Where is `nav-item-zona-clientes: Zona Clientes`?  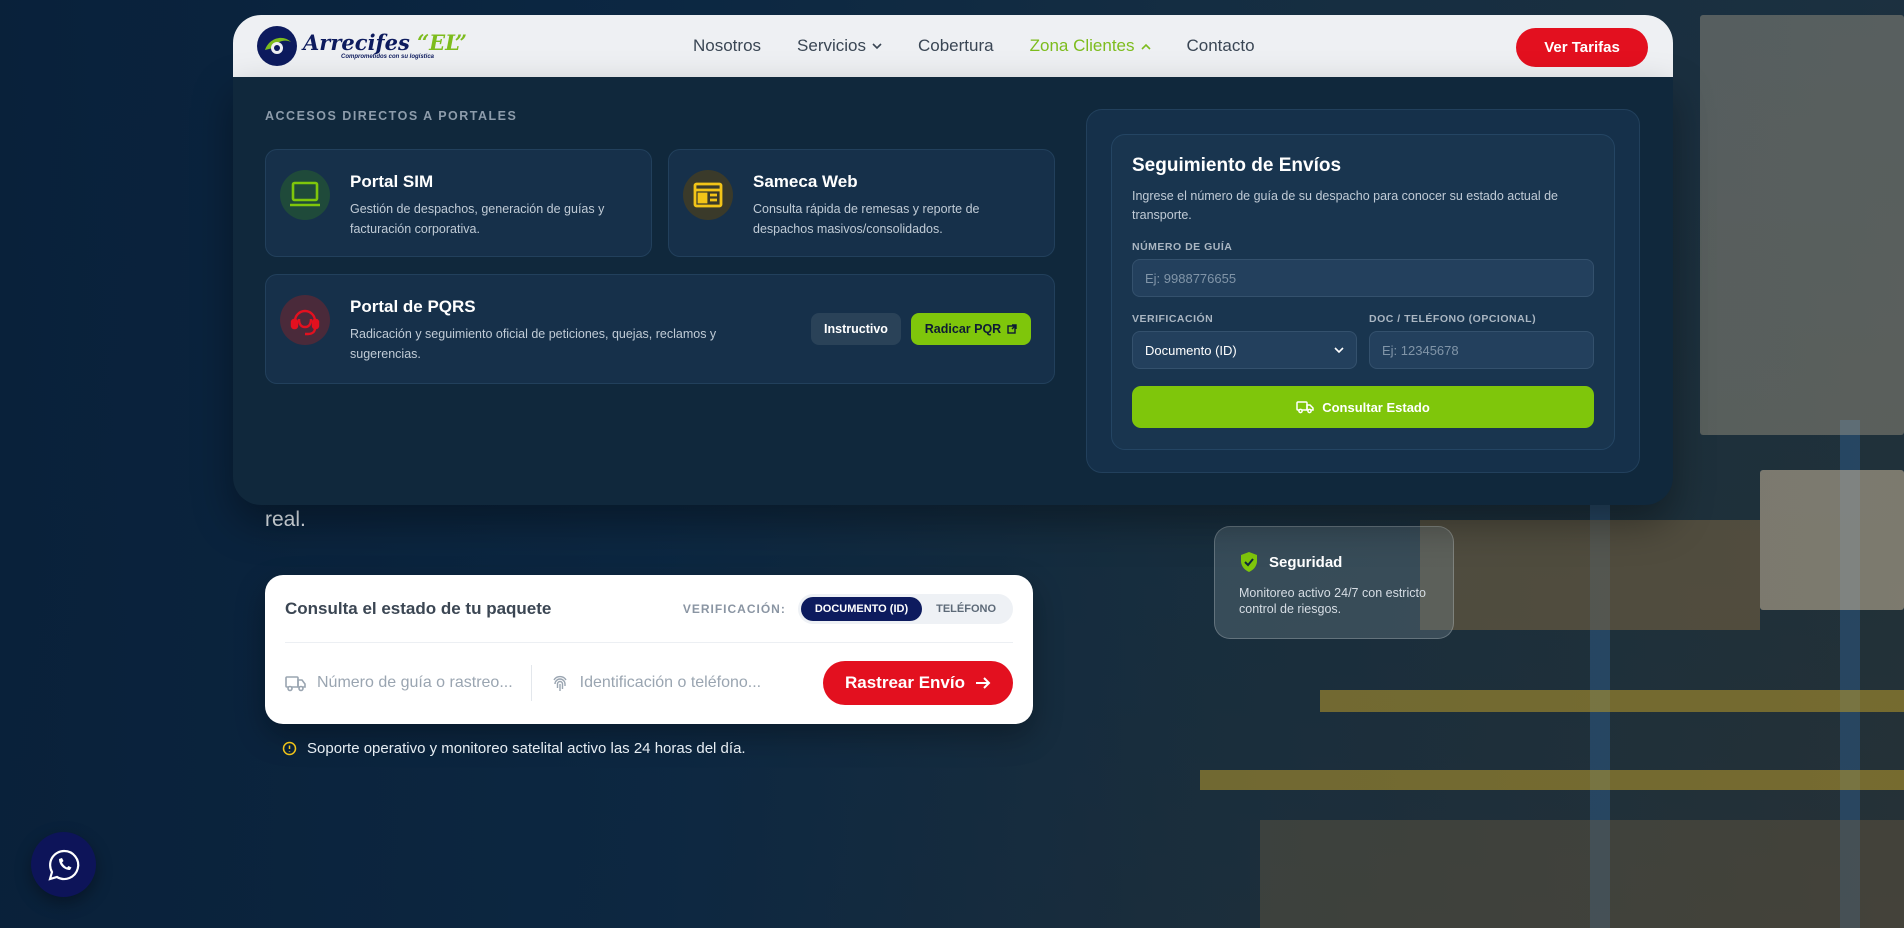
nav-item-zona-clientes: Zona Clientes is located at coordinates (1090, 46).